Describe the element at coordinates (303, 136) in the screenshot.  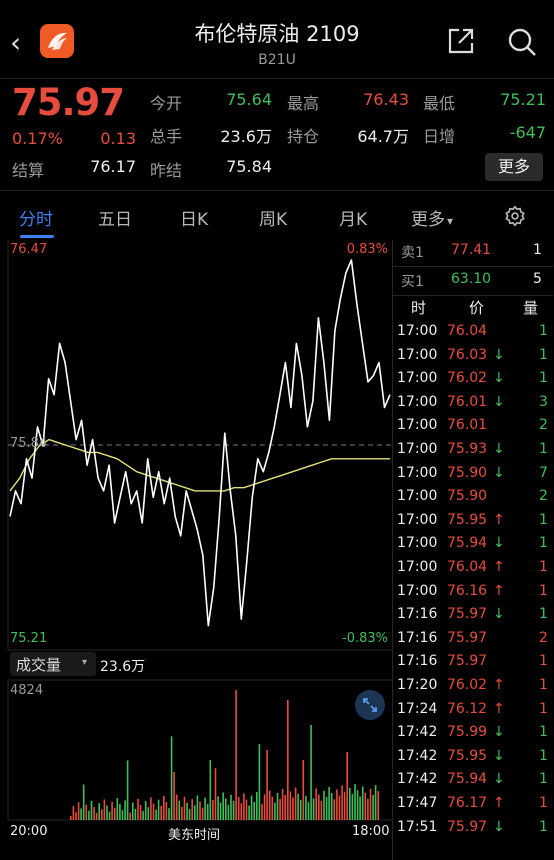
I see `stat-label-open-interest: 持仓` at that location.